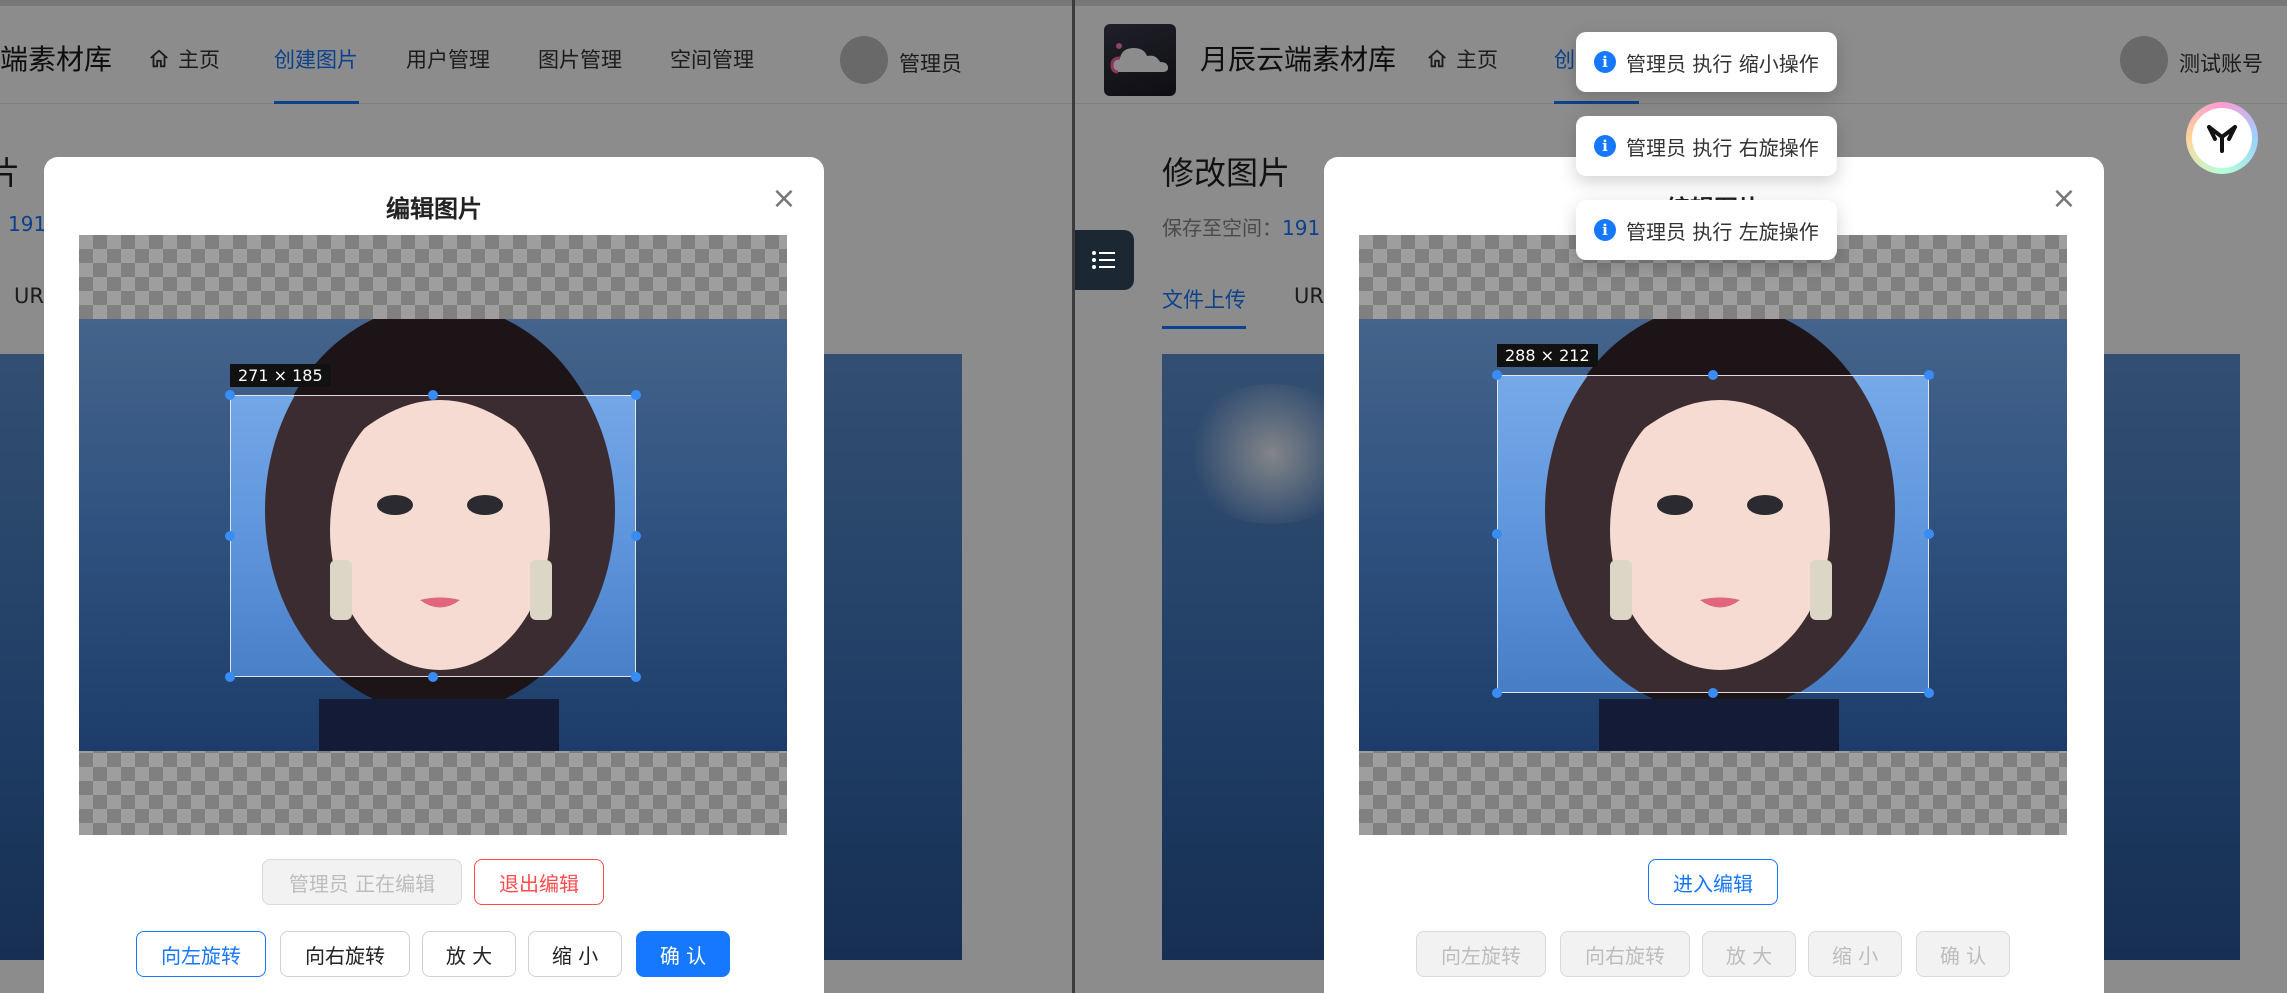 The image size is (2287, 993). What do you see at coordinates (434, 209) in the screenshot?
I see `modal-title: 编辑图片` at bounding box center [434, 209].